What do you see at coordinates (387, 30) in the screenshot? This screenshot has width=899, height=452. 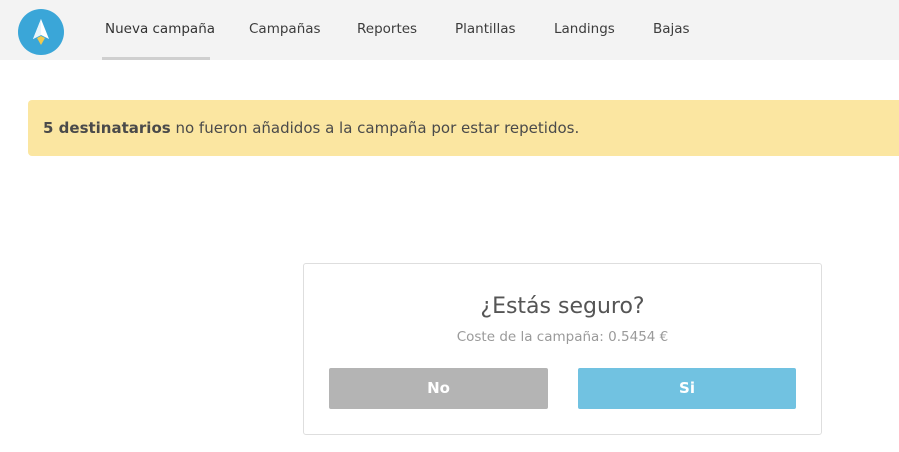 I see `nav-reportes: Reportes` at bounding box center [387, 30].